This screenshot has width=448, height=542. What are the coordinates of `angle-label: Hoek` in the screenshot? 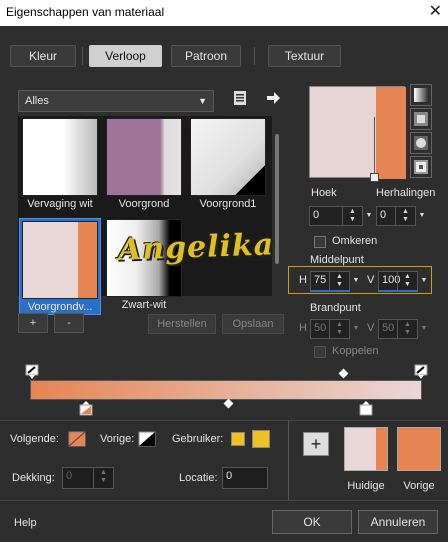 It's located at (324, 193).